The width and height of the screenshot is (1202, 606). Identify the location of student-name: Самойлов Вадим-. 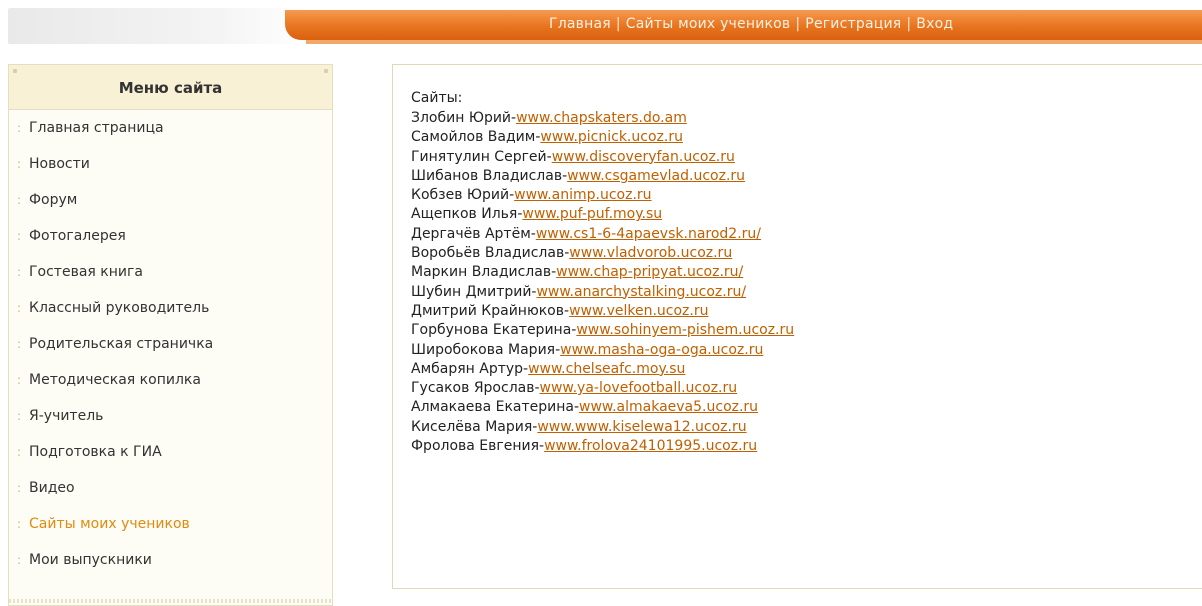
(476, 137).